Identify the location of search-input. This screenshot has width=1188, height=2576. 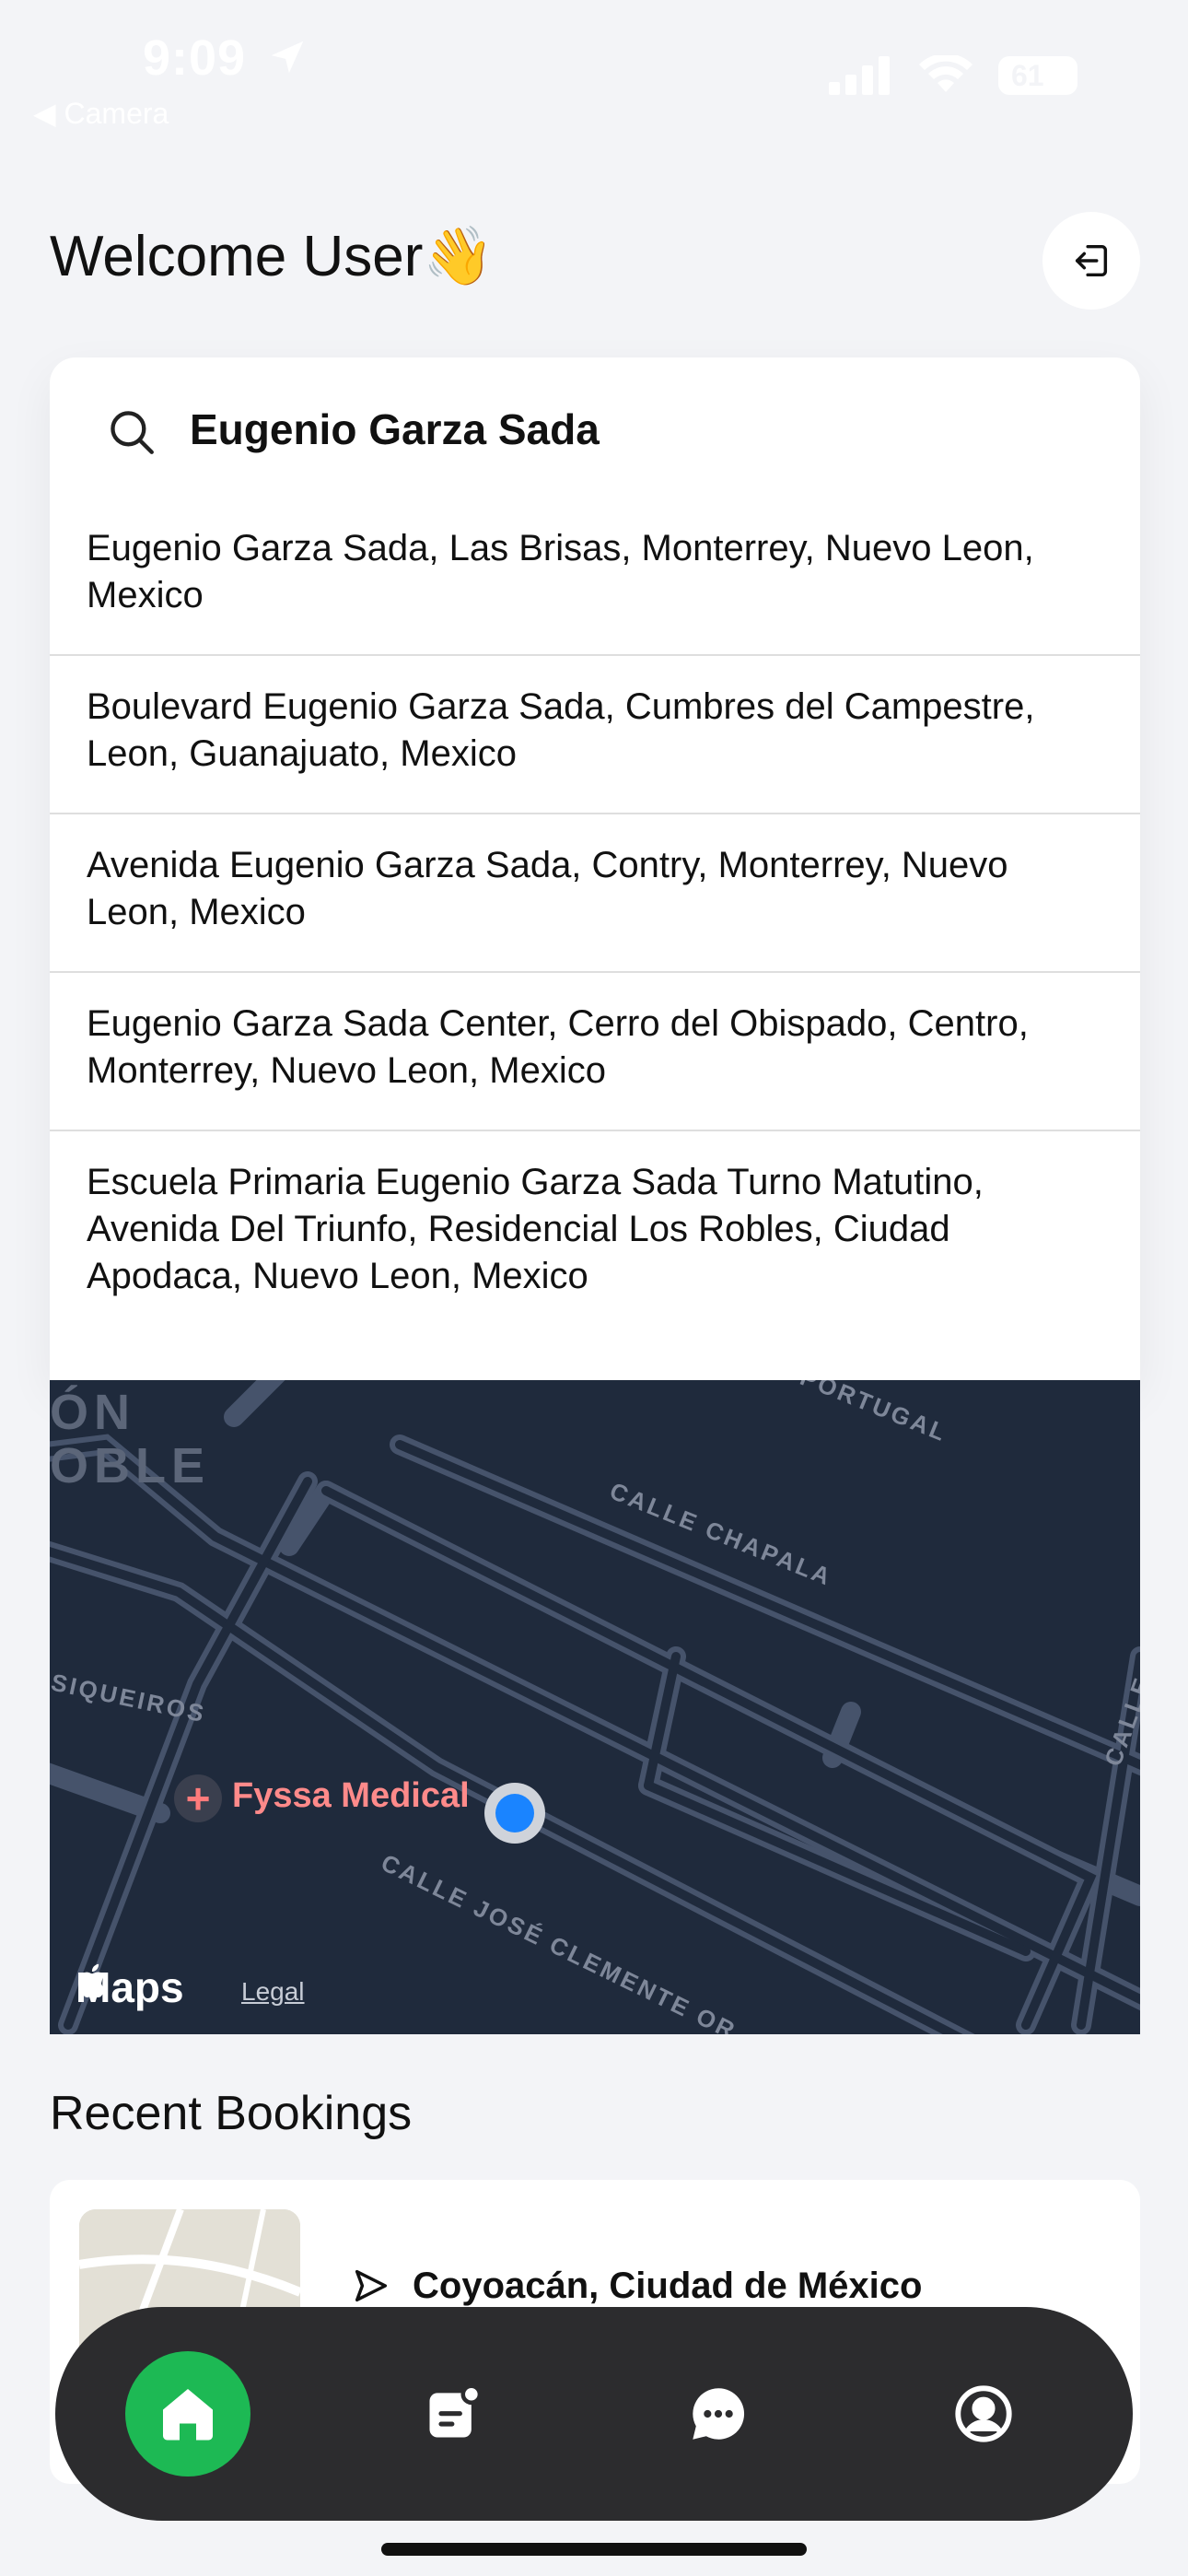
(632, 429).